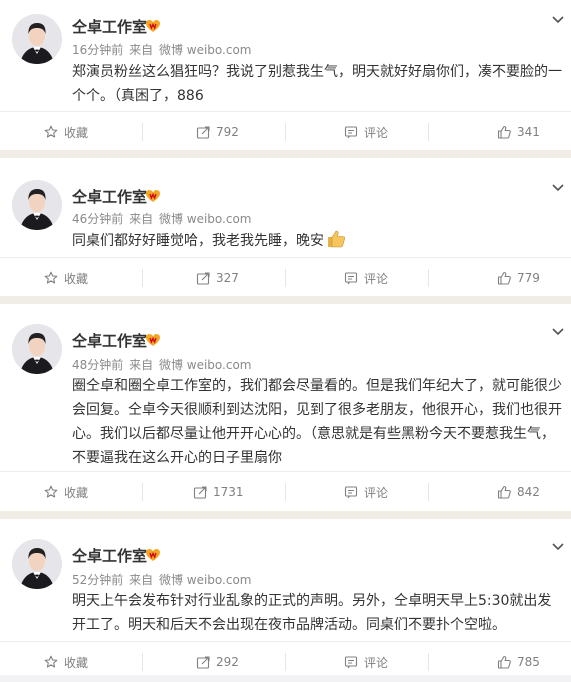 The width and height of the screenshot is (571, 682). What do you see at coordinates (228, 492) in the screenshot?
I see `repost-count: 1731` at bounding box center [228, 492].